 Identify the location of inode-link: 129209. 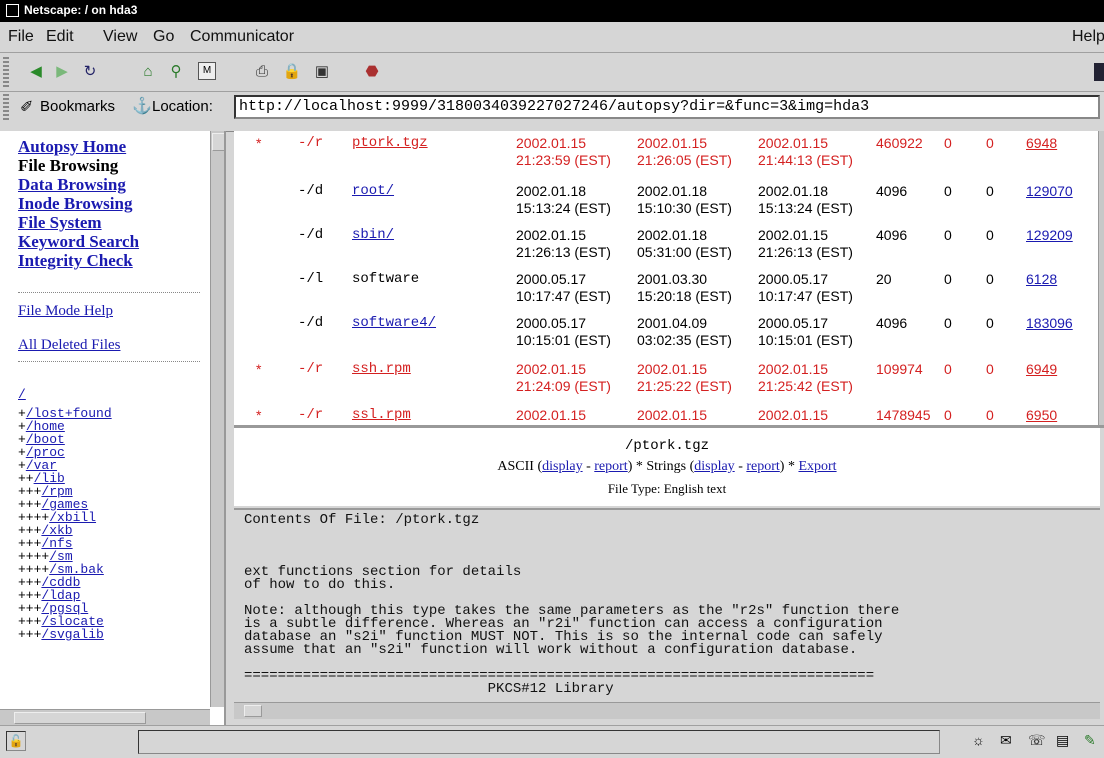
(1049, 235).